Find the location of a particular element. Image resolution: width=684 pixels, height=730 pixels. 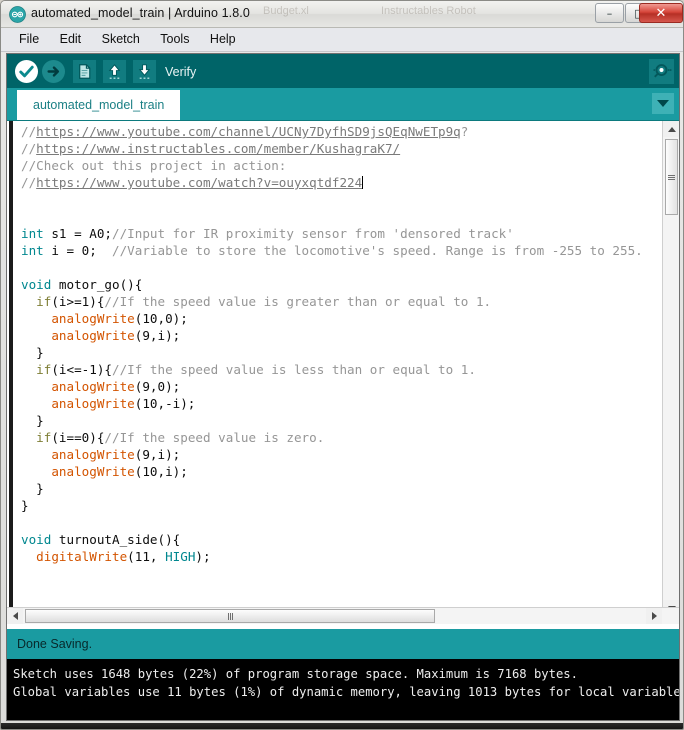

minimize-icon: – is located at coordinates (609, 13).